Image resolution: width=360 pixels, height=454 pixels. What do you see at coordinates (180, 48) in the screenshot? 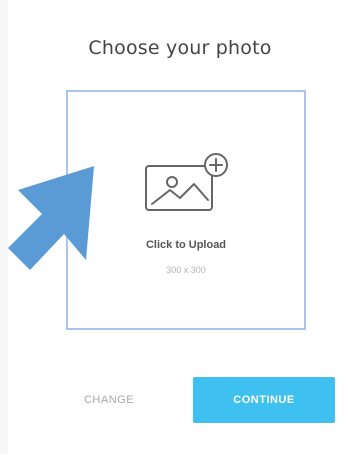
I see `dialog-title: Choose your photo` at bounding box center [180, 48].